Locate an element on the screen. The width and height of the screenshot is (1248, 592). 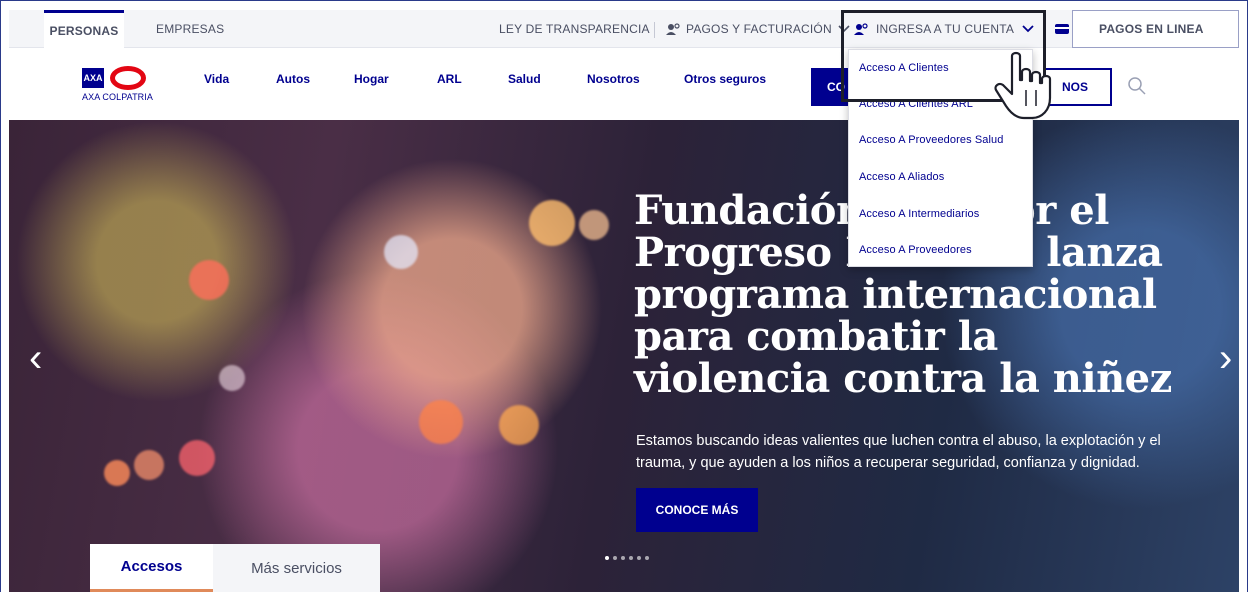
tab-accesos: Accesos is located at coordinates (151, 568).